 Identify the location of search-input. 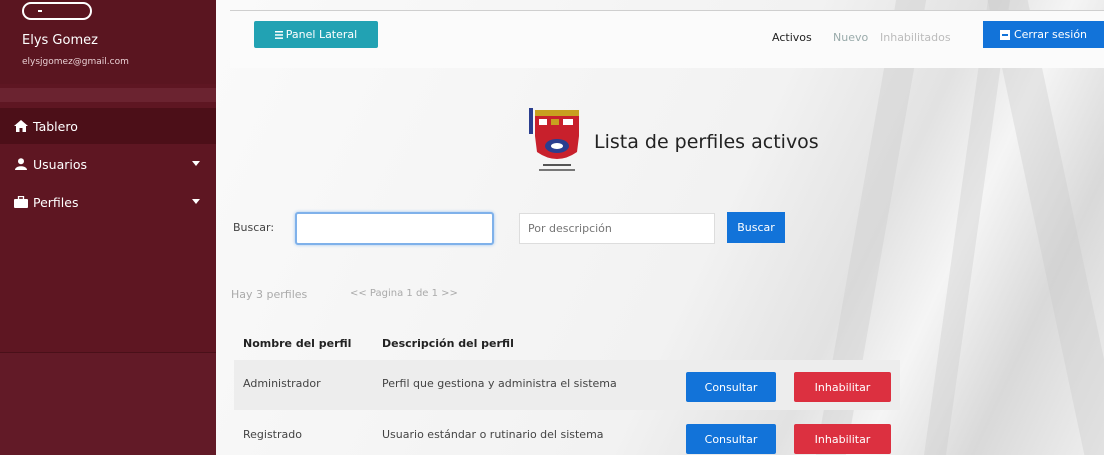
(394, 228).